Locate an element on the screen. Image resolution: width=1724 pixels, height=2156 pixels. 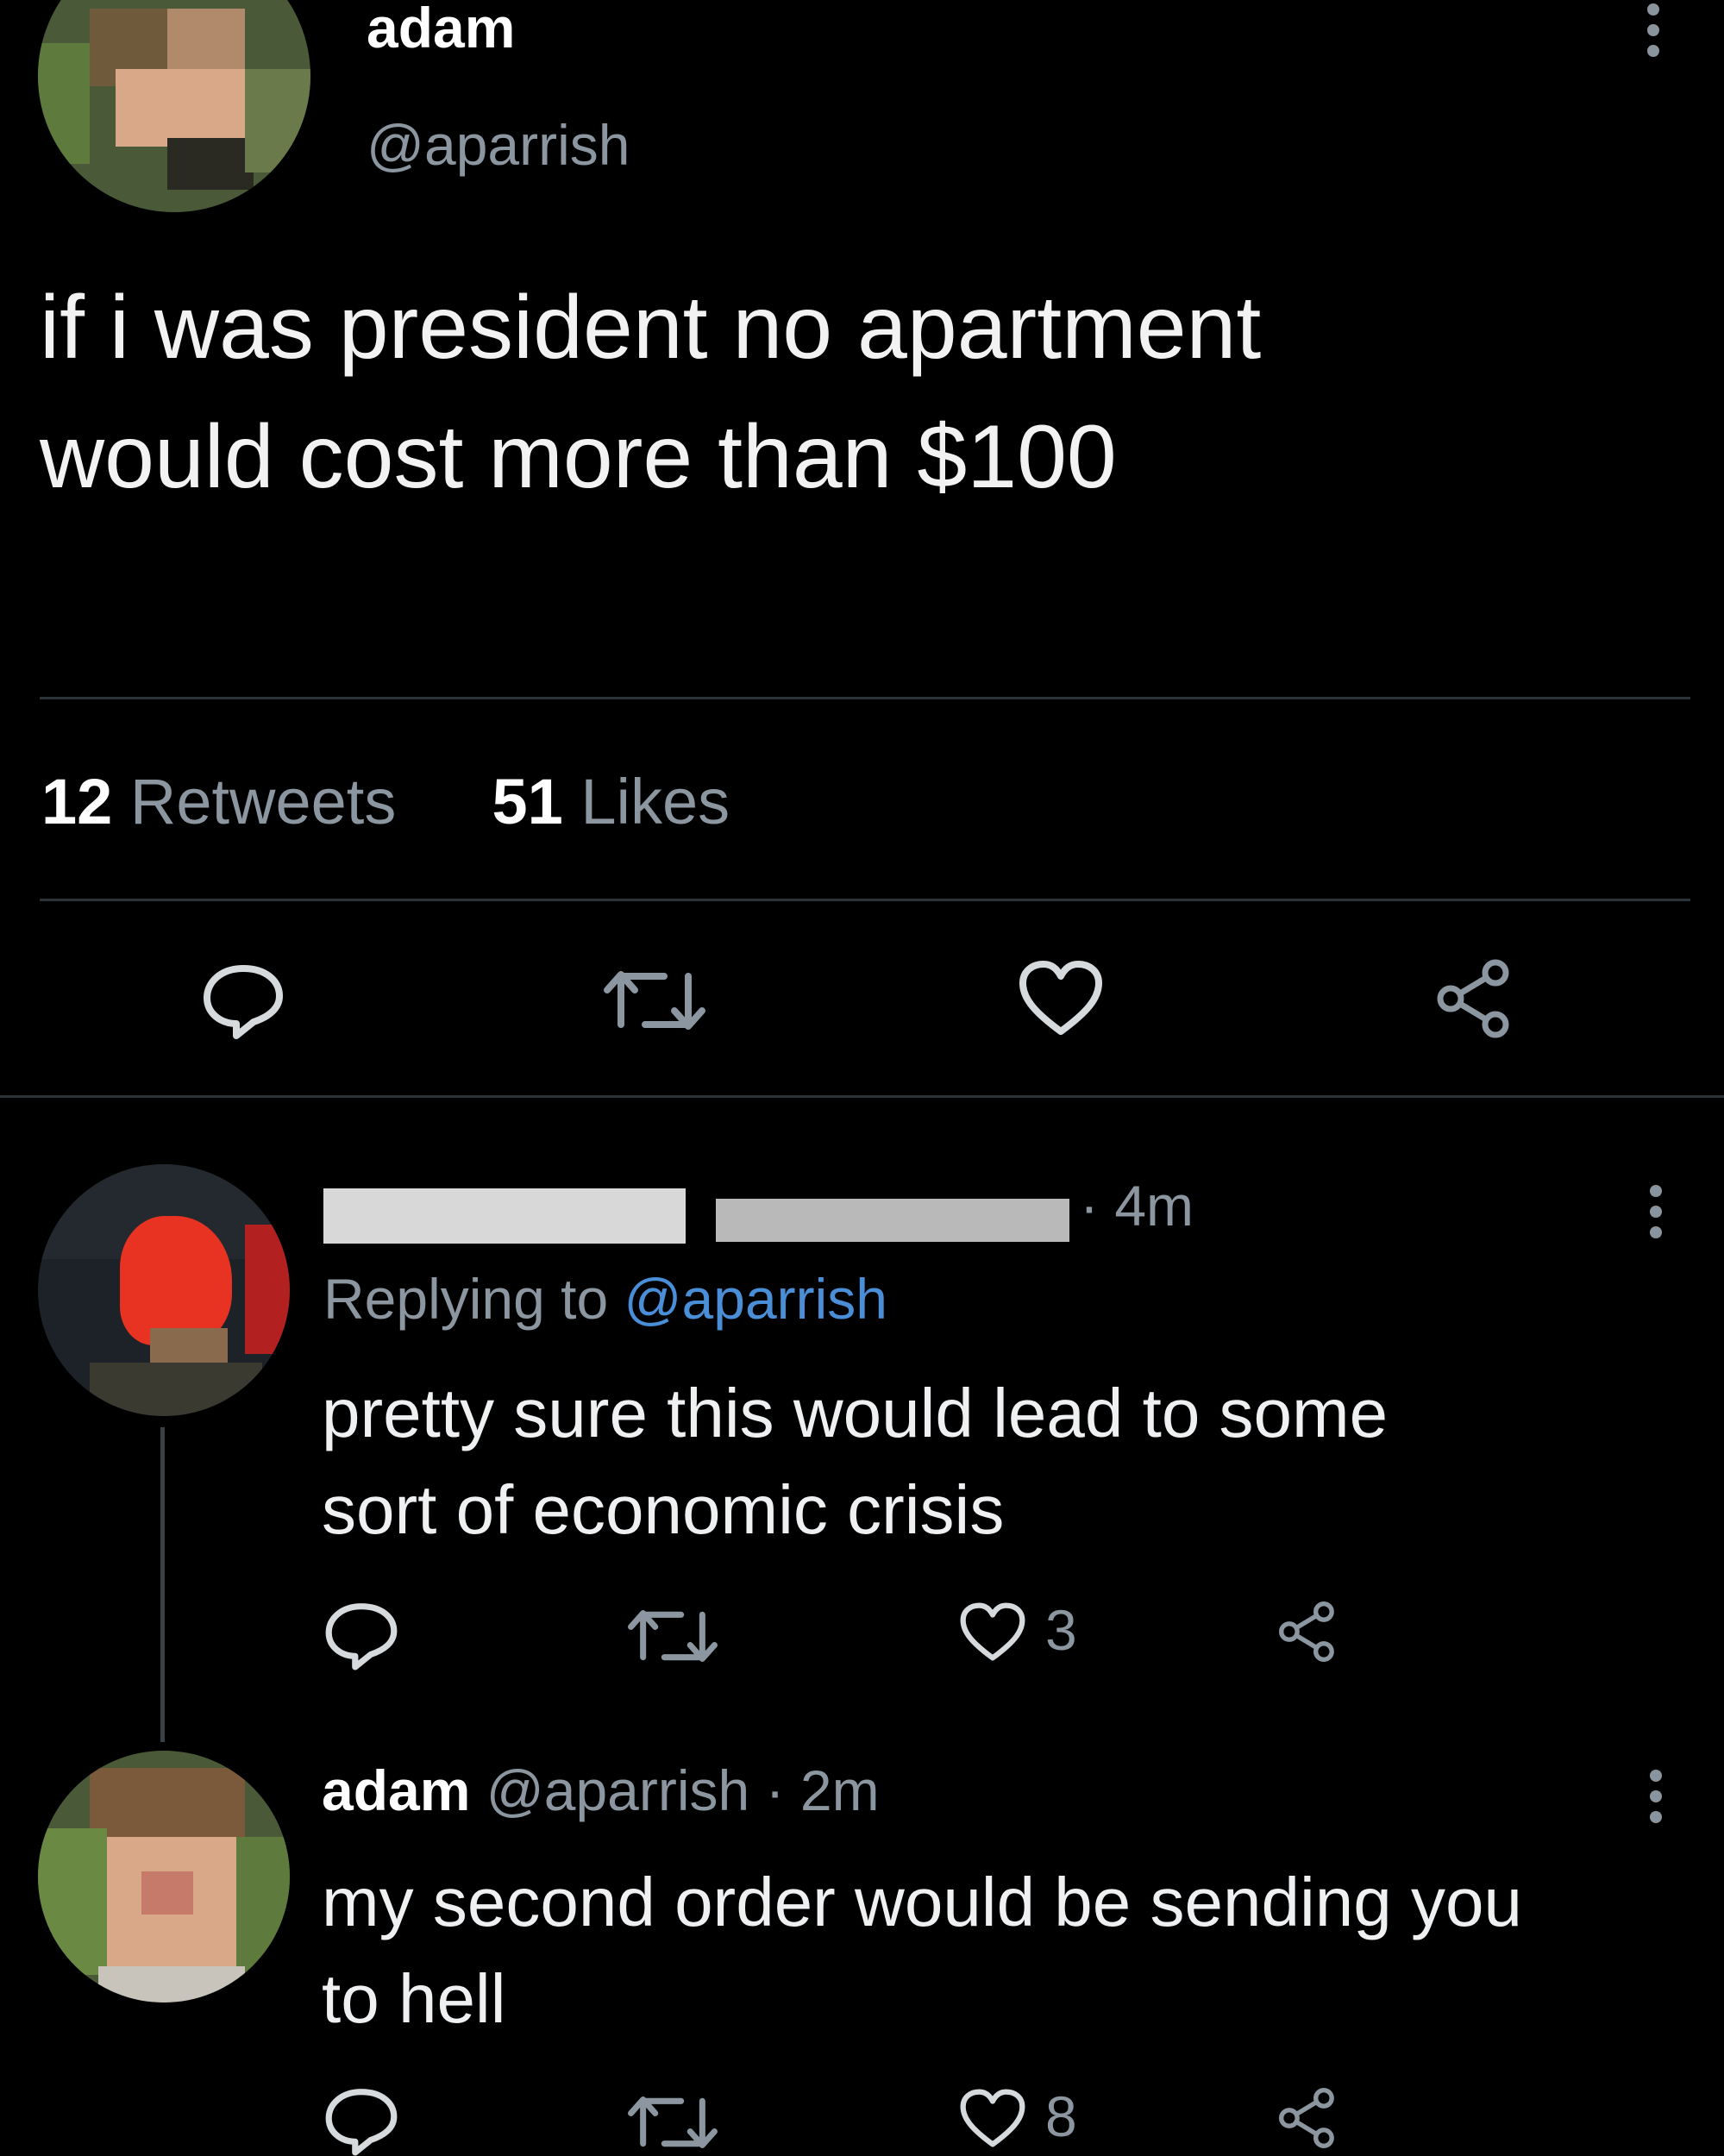
likes-count: 51 is located at coordinates (527, 801).